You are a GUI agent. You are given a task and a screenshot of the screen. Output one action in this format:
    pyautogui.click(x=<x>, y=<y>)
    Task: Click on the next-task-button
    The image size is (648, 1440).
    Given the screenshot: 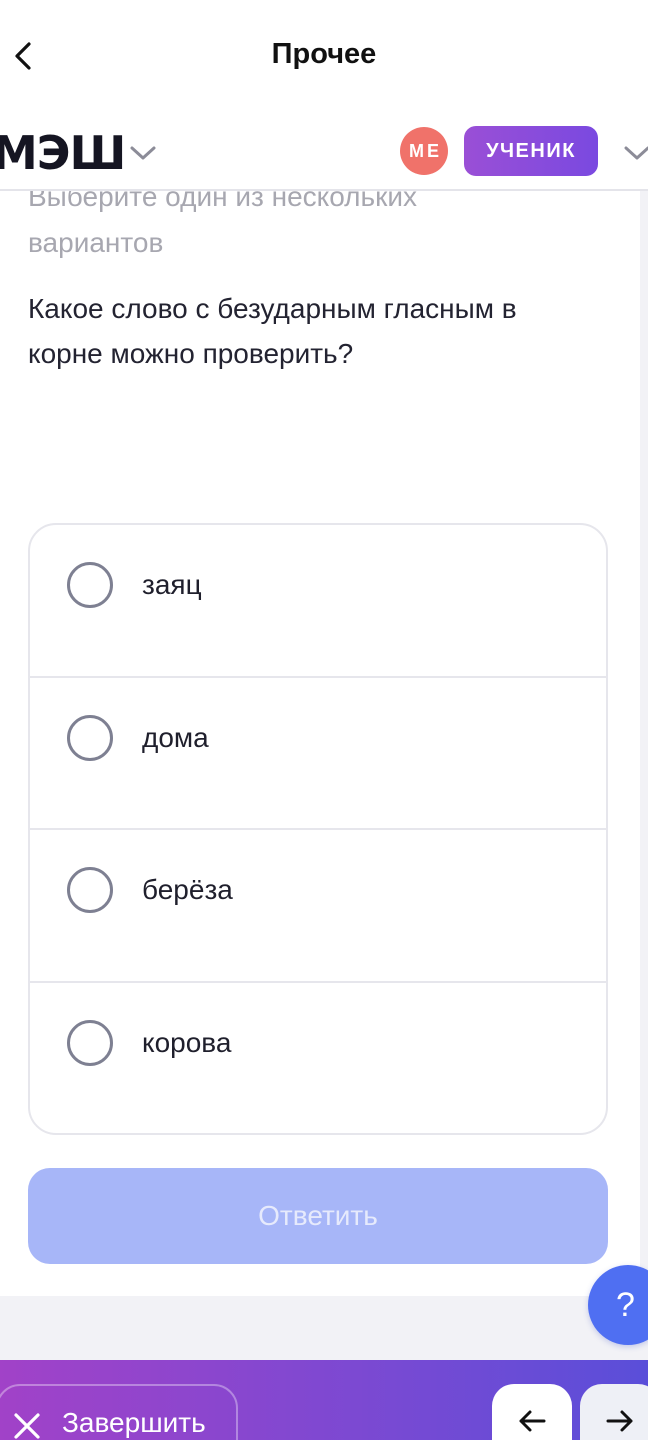 What is the action you would take?
    pyautogui.click(x=614, y=1412)
    